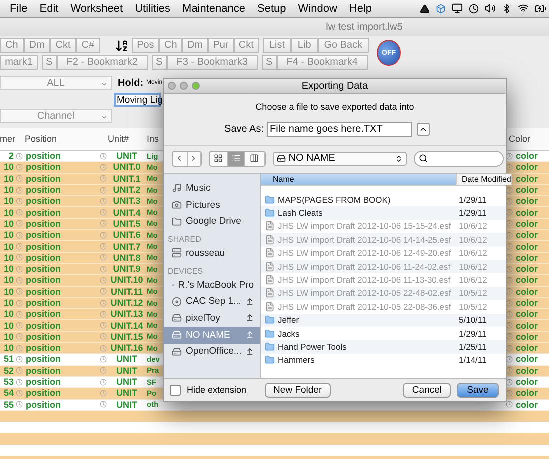 Image resolution: width=549 pixels, height=459 pixels. What do you see at coordinates (359, 179) in the screenshot?
I see `column-header: Name` at bounding box center [359, 179].